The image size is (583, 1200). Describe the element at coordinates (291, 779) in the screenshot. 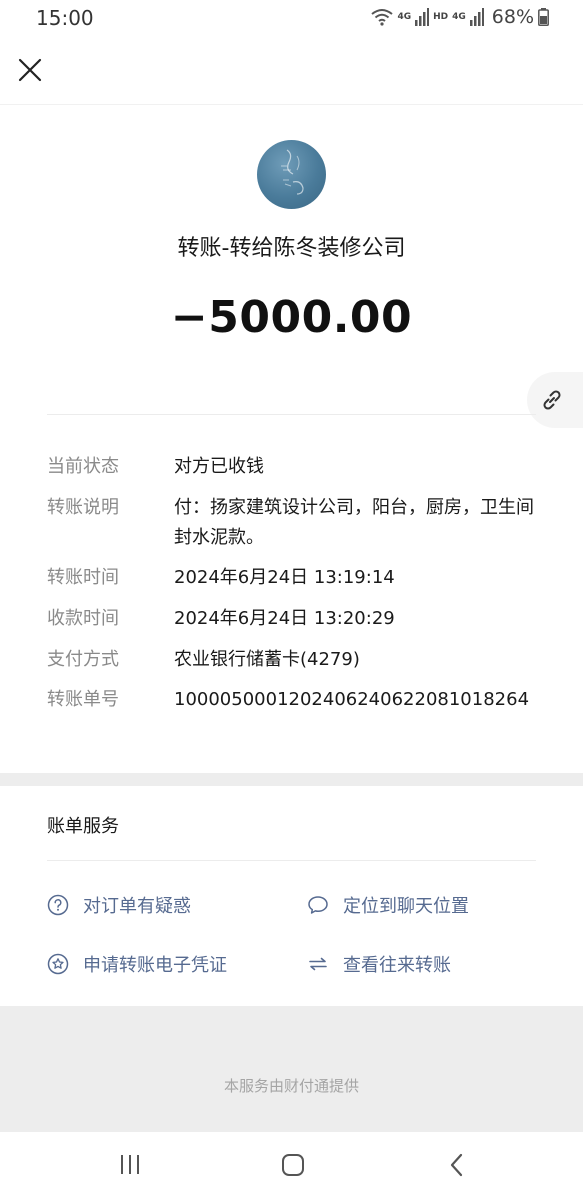

I see `section-separator` at that location.